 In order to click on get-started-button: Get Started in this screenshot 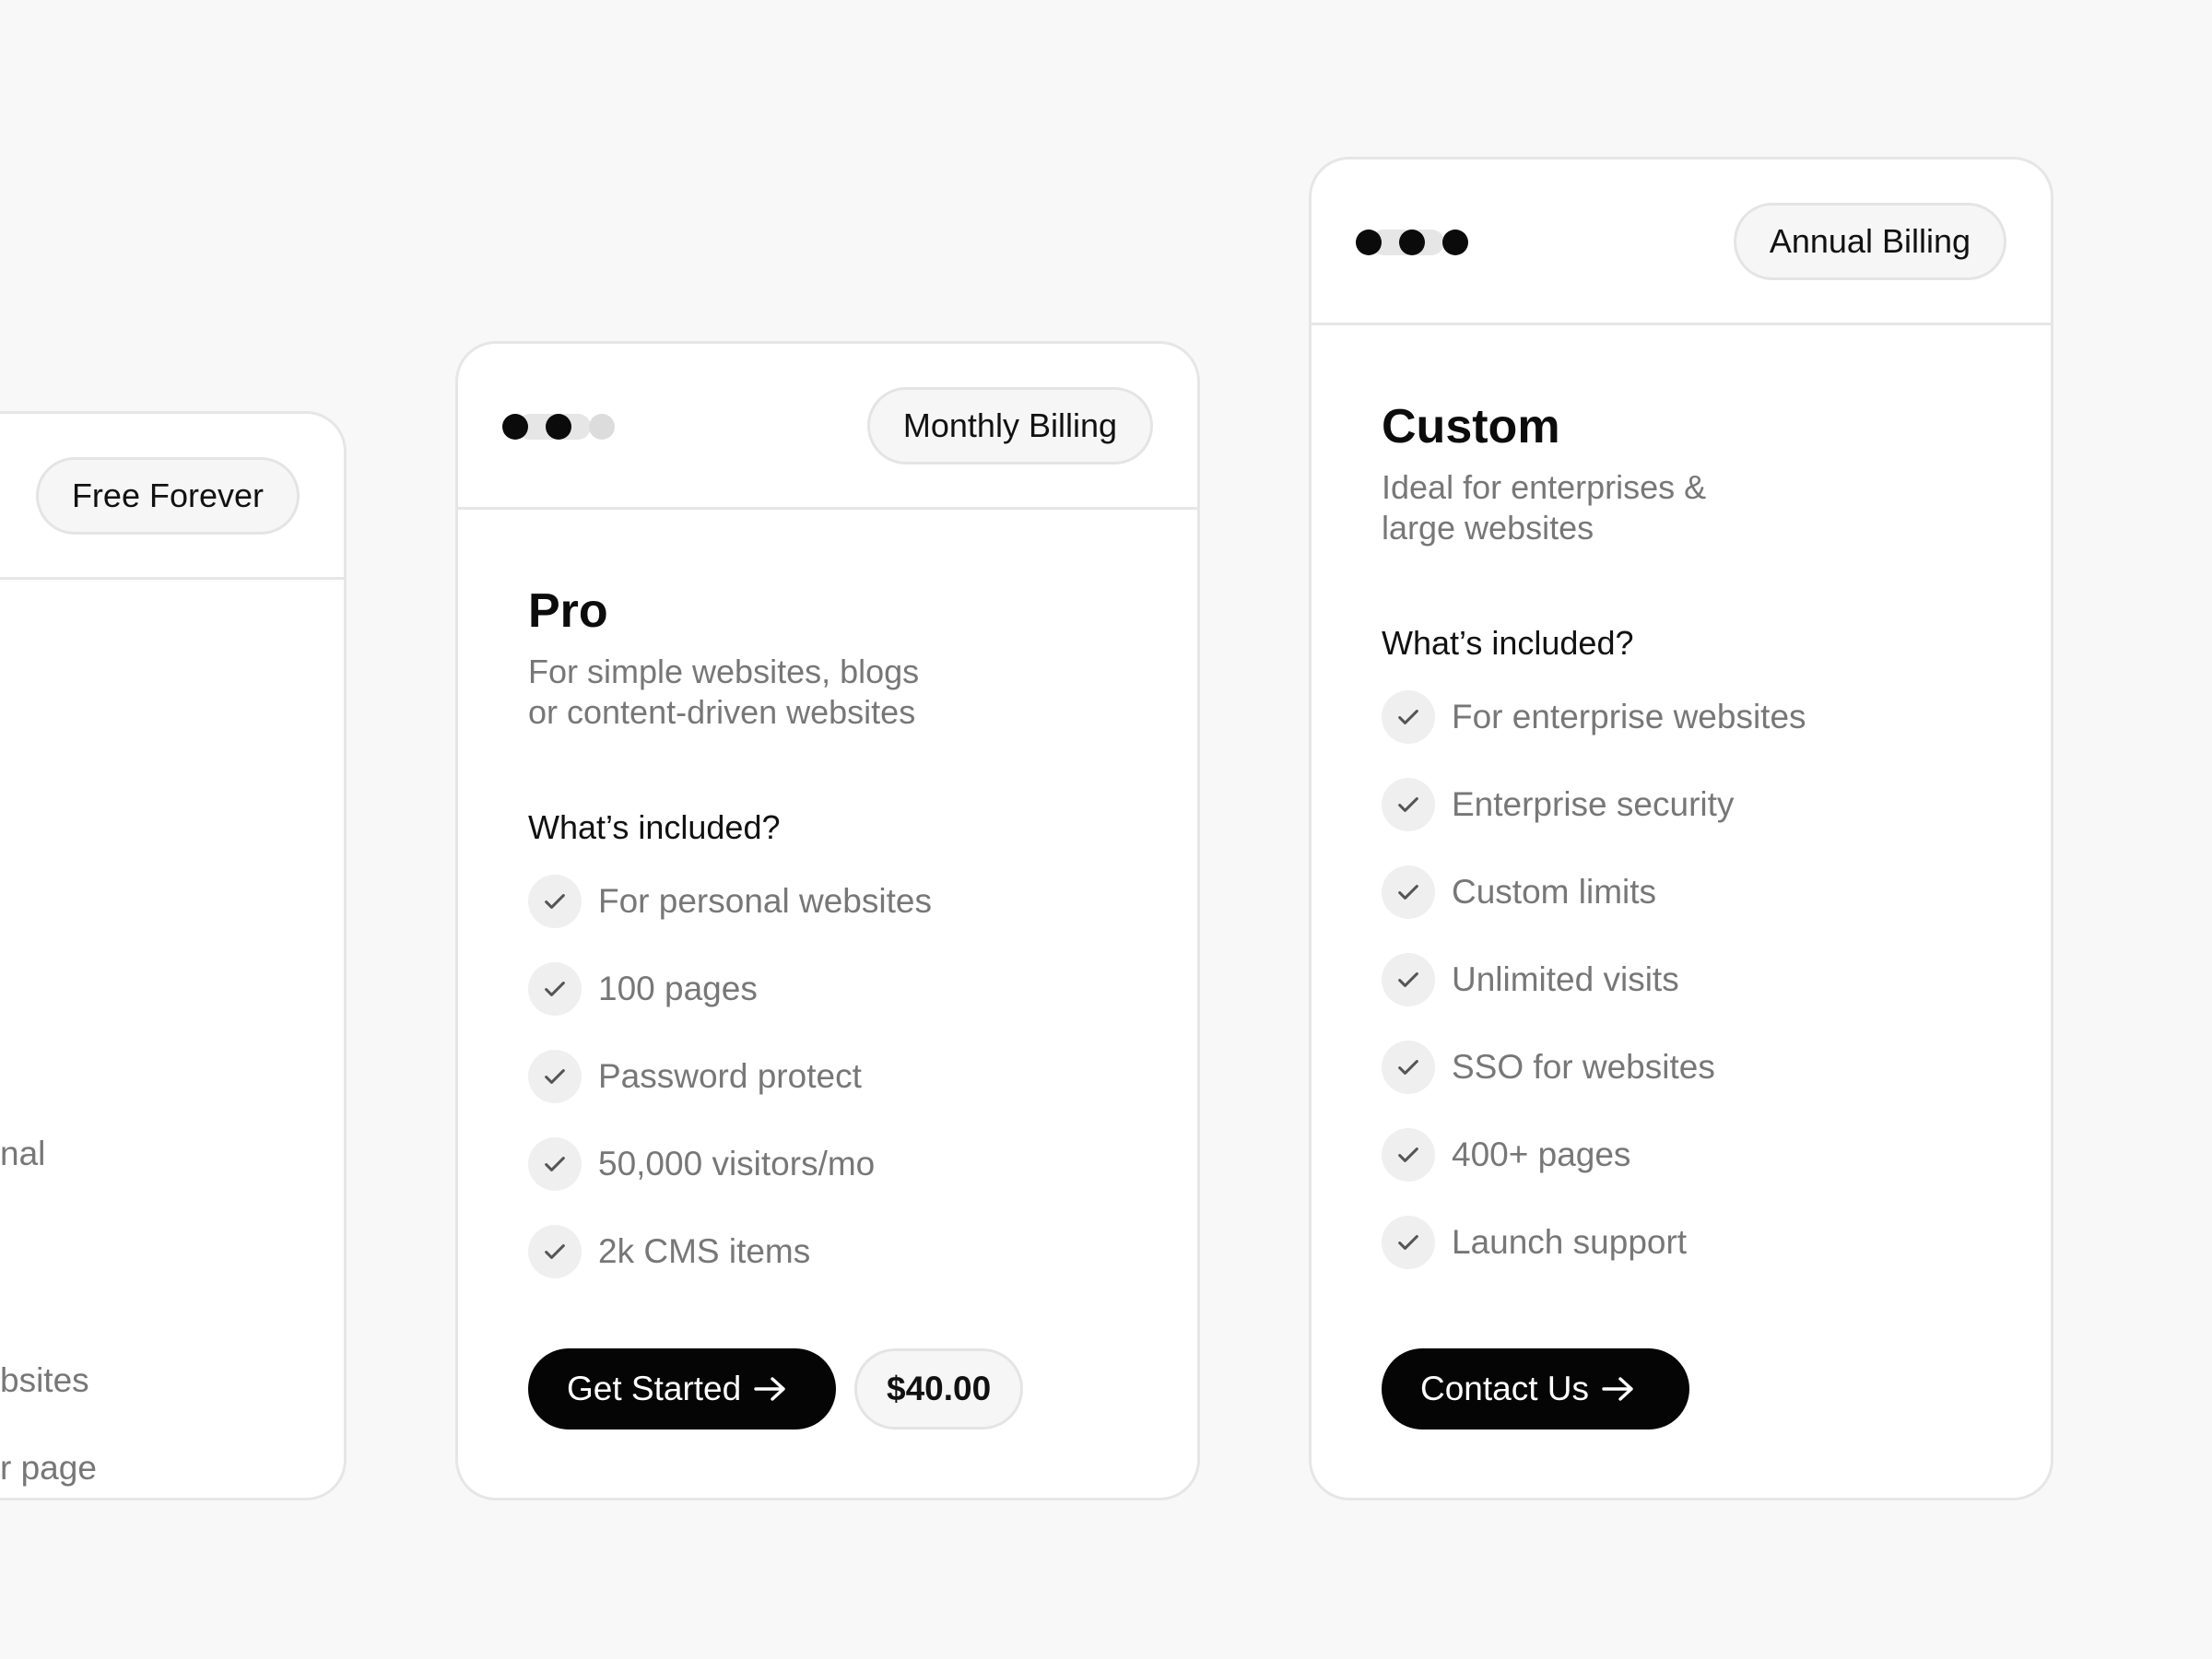, I will do `click(682, 1389)`.